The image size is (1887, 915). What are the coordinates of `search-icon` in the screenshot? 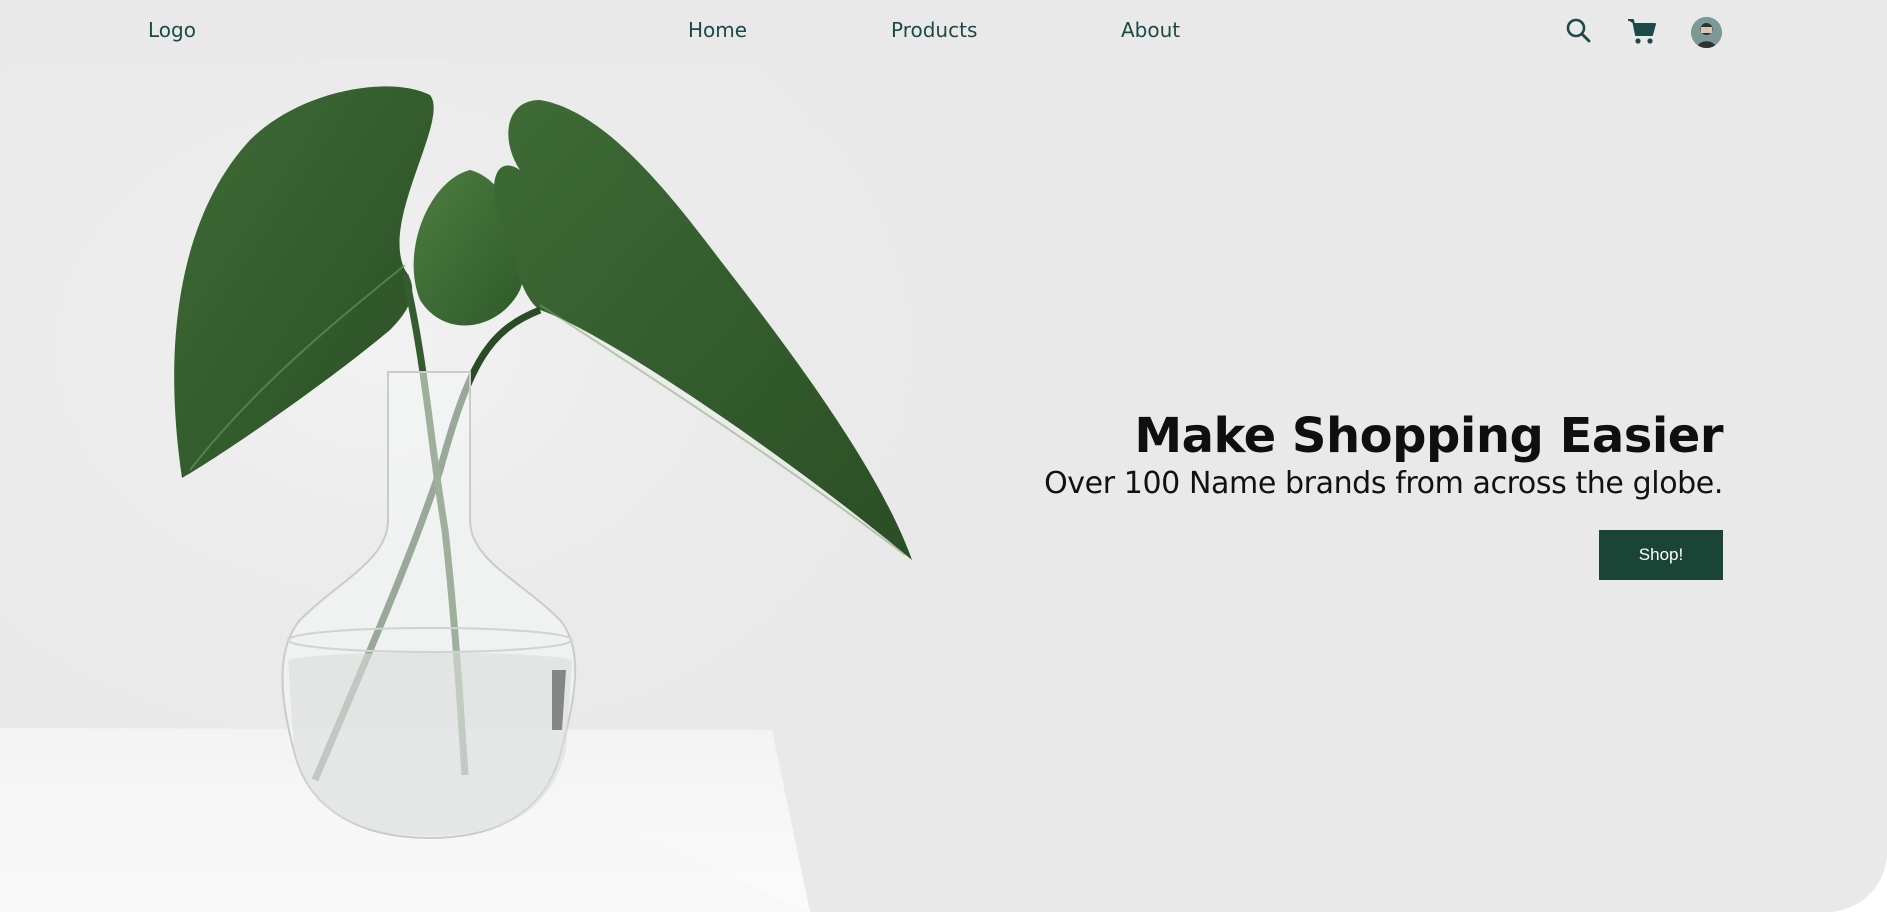 It's located at (1578, 30).